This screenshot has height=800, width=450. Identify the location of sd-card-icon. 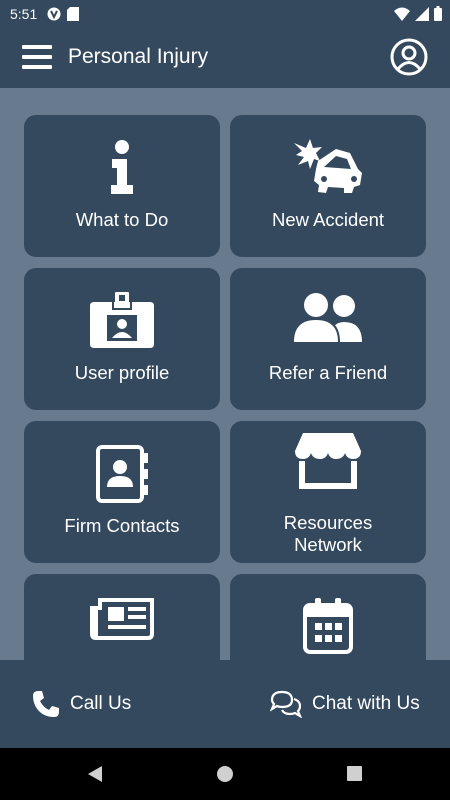
(73, 14).